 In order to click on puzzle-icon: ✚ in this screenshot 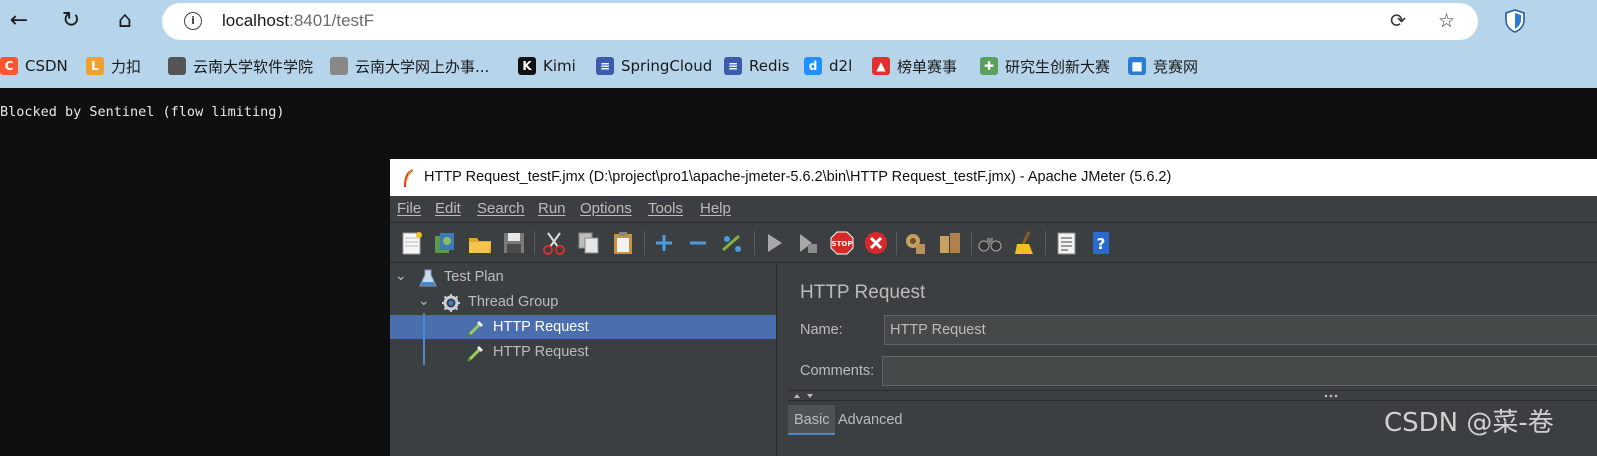, I will do `click(989, 66)`.